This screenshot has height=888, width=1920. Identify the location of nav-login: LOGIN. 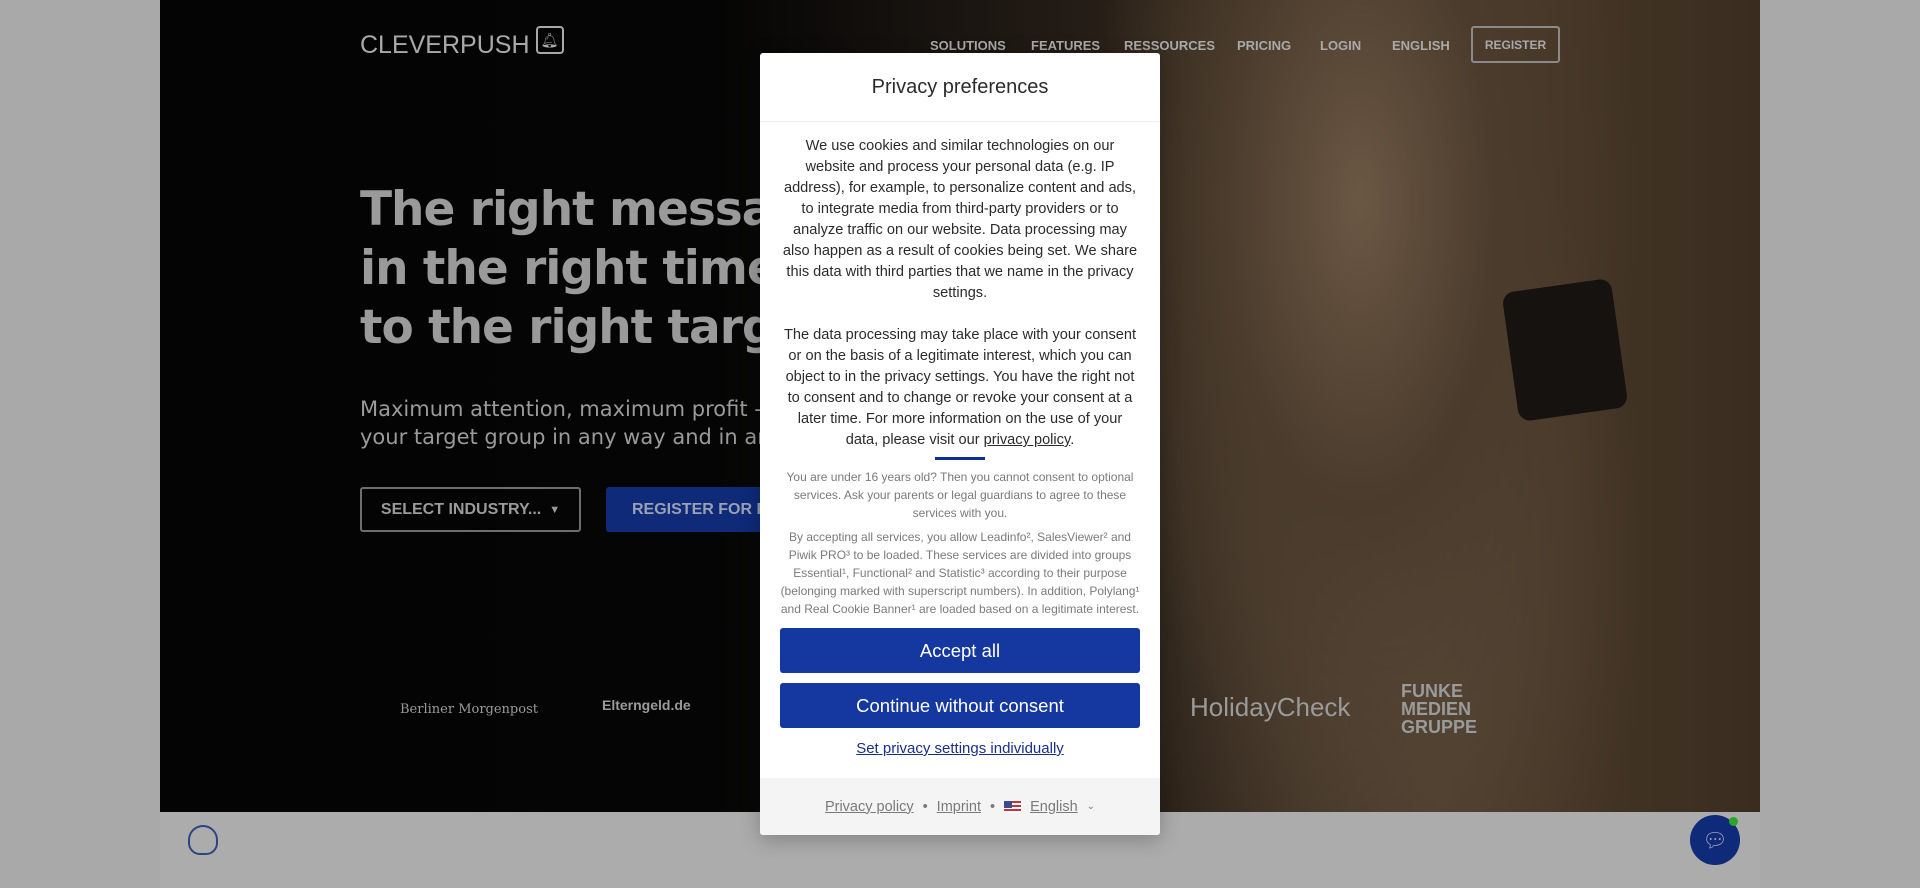
(1340, 45).